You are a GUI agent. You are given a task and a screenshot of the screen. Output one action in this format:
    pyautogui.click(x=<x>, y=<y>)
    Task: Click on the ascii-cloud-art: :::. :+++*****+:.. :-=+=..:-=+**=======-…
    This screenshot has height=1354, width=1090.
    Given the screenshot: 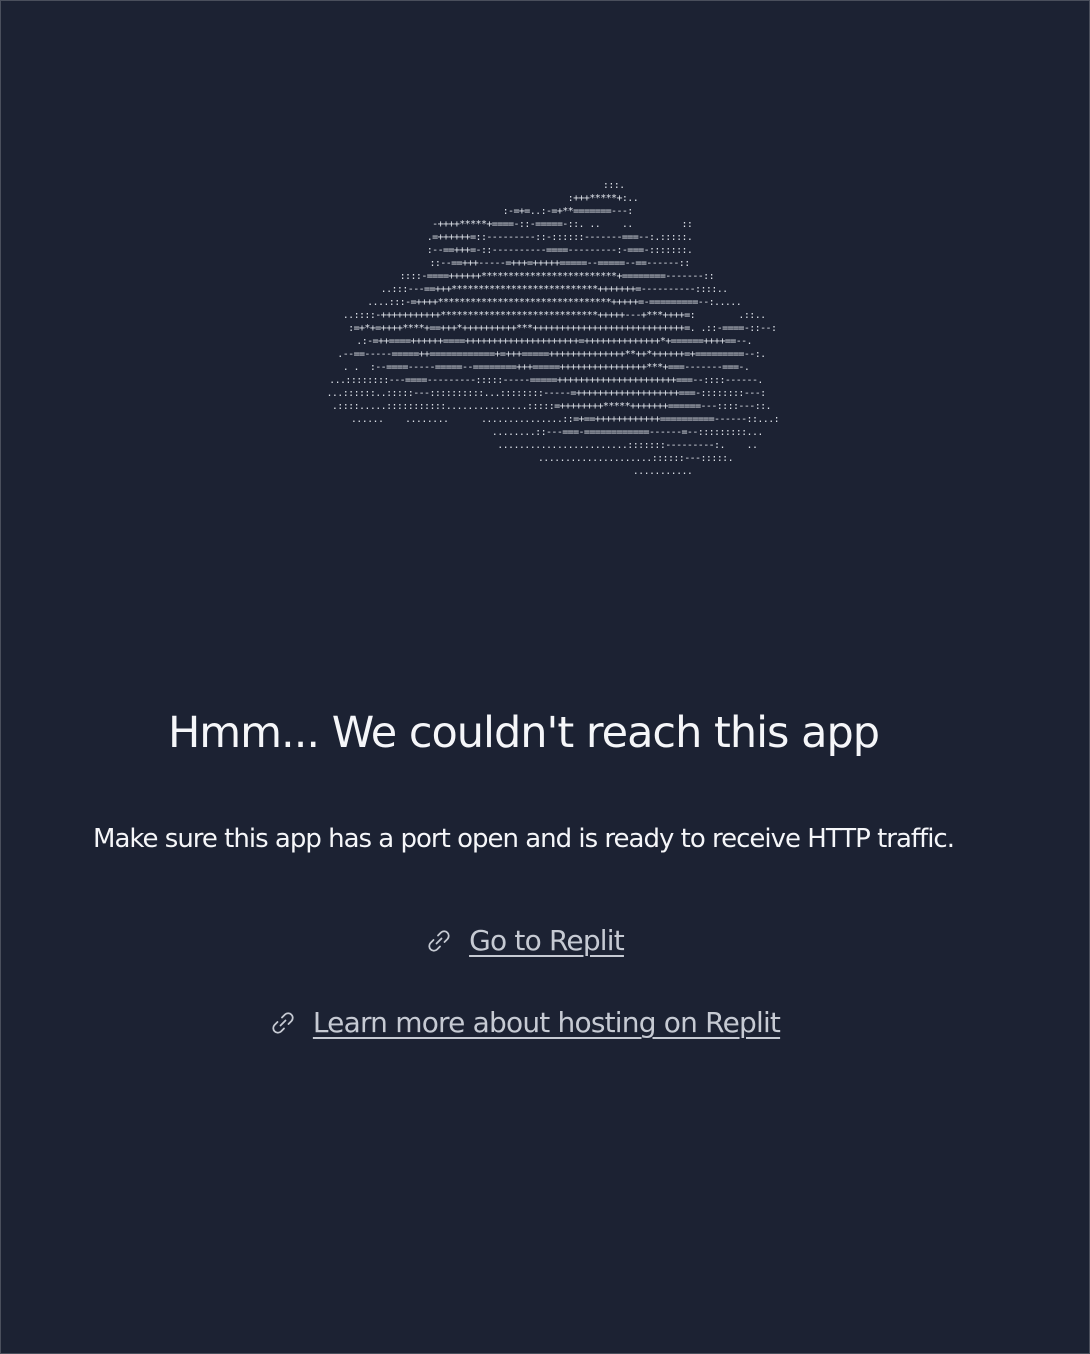 What is the action you would take?
    pyautogui.click(x=553, y=328)
    